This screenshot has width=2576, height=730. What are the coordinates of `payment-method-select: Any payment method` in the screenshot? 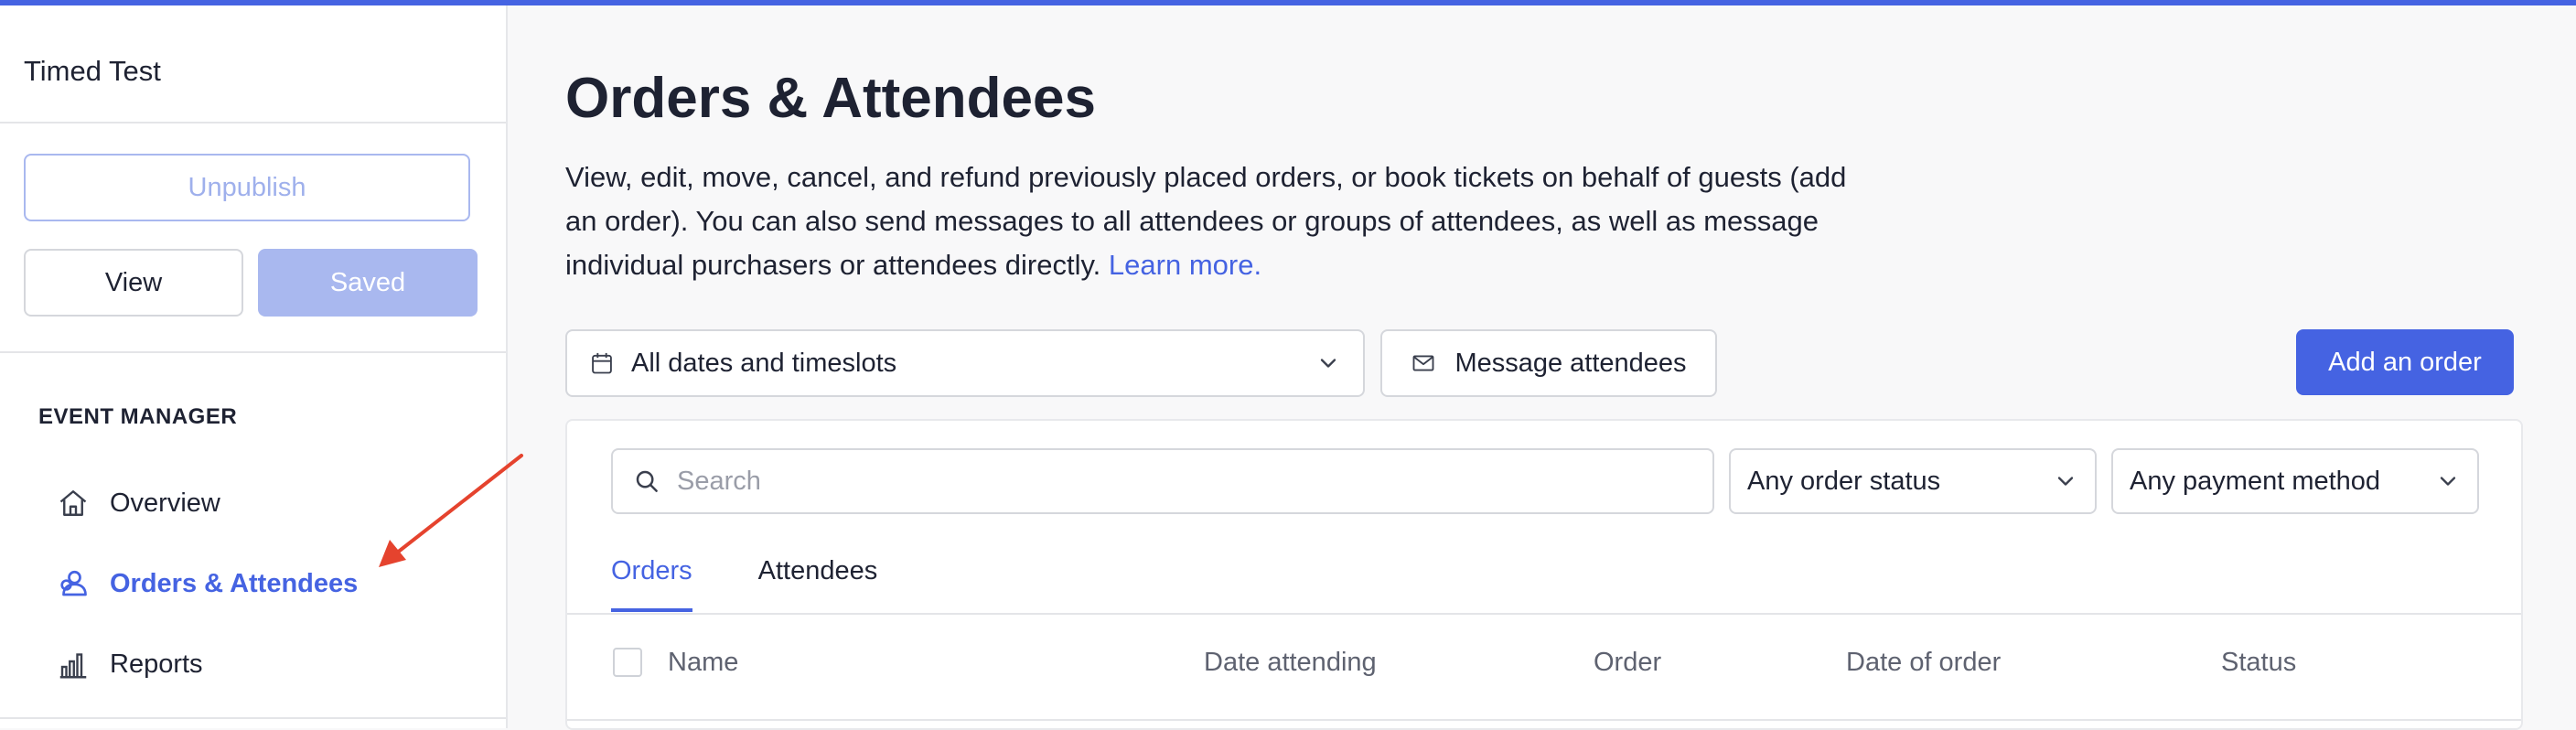 It's located at (2295, 481).